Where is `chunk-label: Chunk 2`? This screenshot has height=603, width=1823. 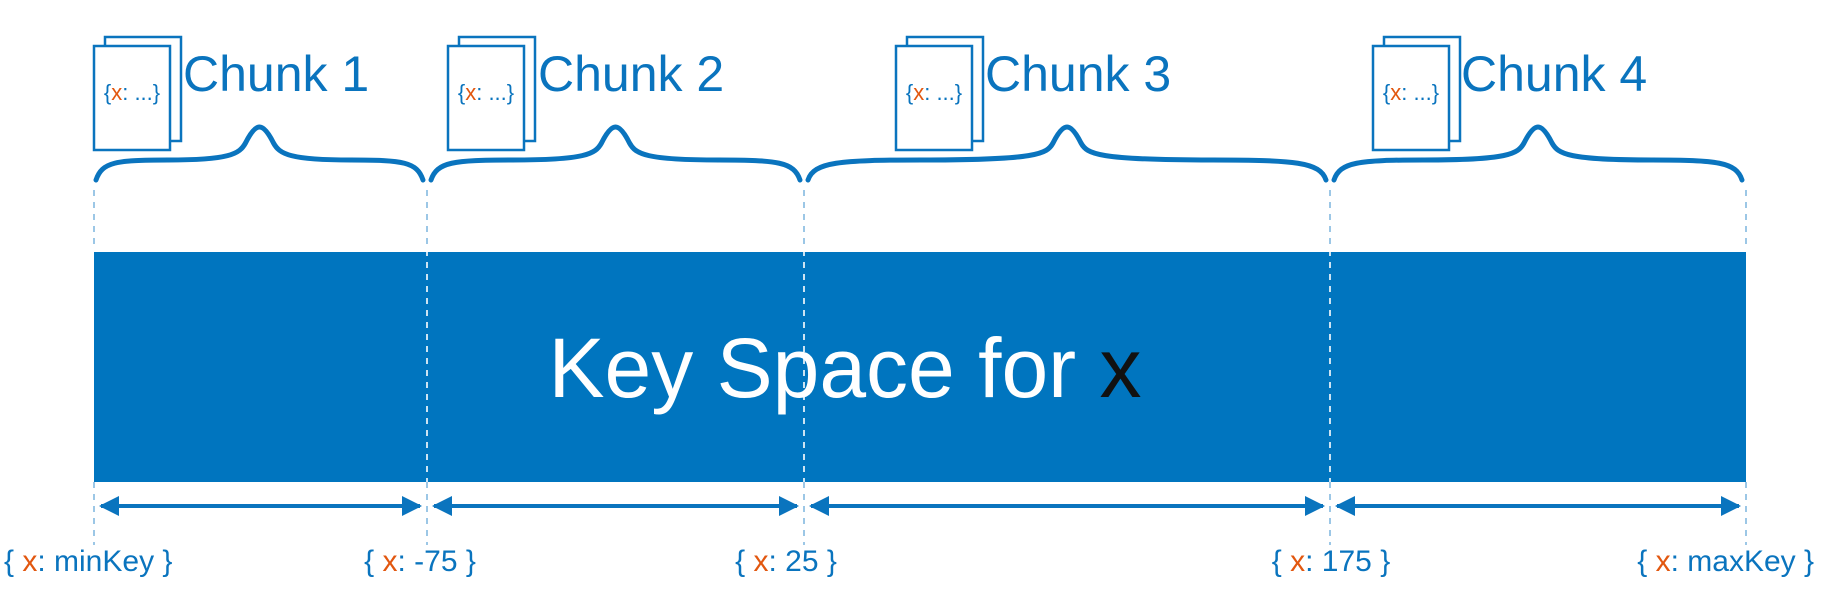 chunk-label: Chunk 2 is located at coordinates (631, 74).